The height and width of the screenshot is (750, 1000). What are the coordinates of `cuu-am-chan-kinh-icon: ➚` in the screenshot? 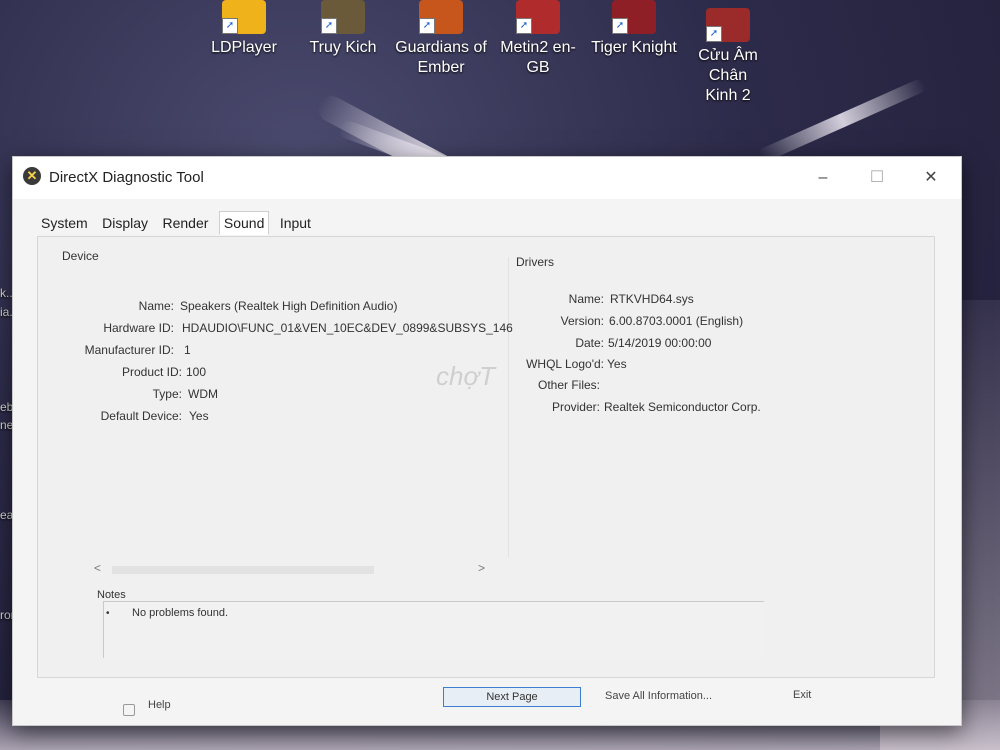 It's located at (728, 25).